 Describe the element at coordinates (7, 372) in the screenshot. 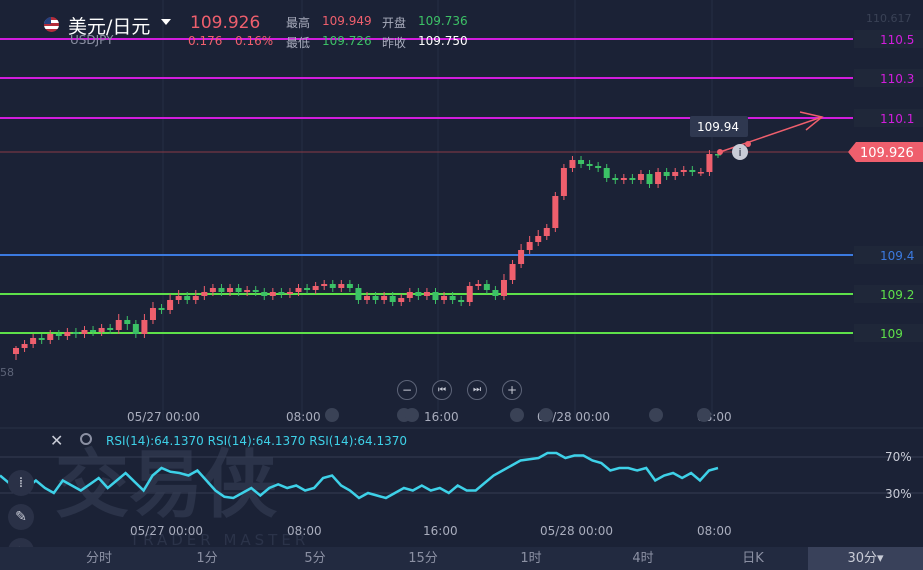

I see `axis-left-label: 58` at that location.